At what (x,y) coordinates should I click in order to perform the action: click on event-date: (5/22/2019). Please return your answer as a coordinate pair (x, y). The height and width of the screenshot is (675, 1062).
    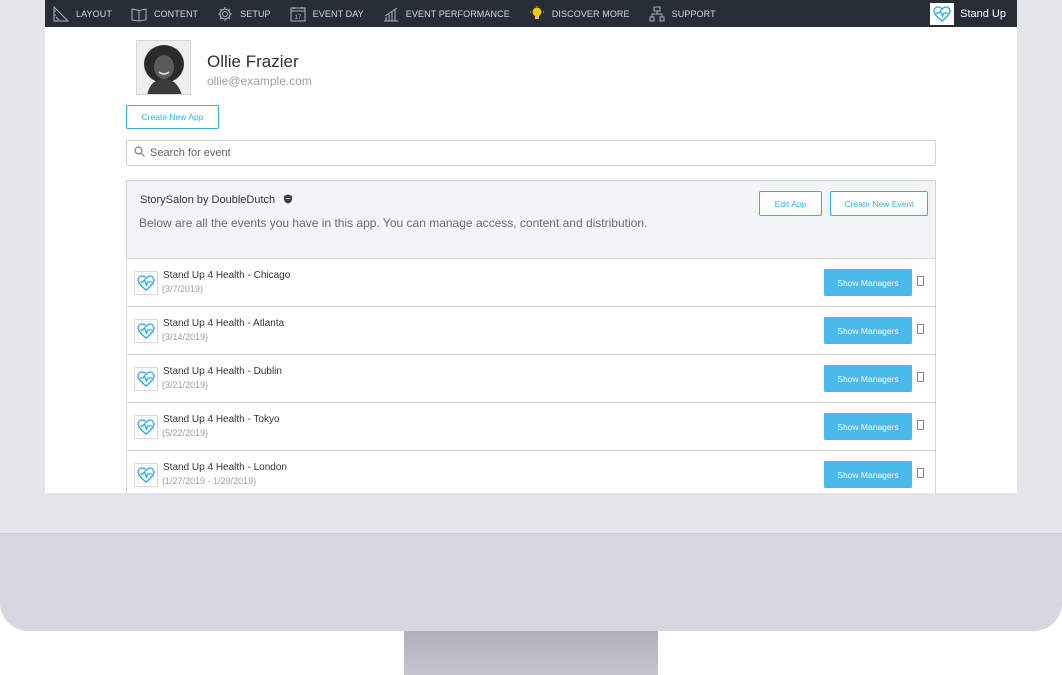
    Looking at the image, I should click on (185, 433).